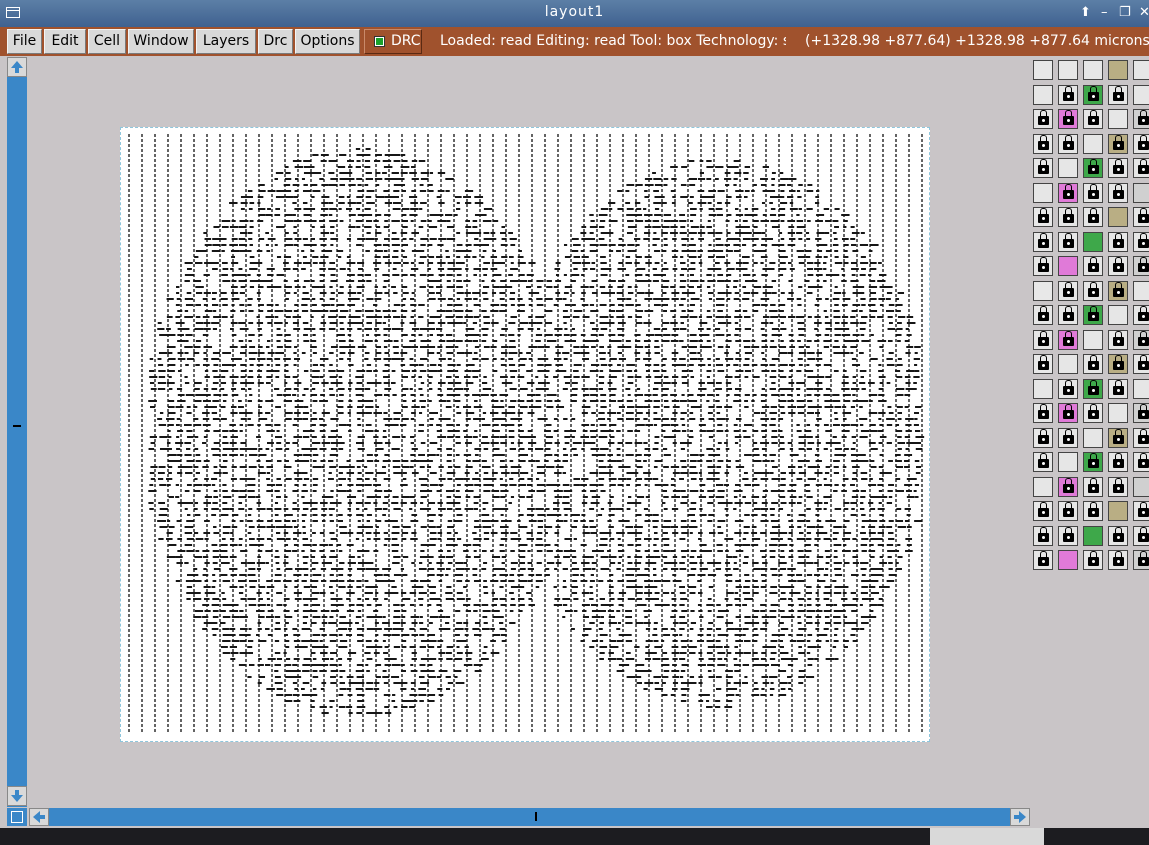  I want to click on arrow-up-icon, so click(17, 67).